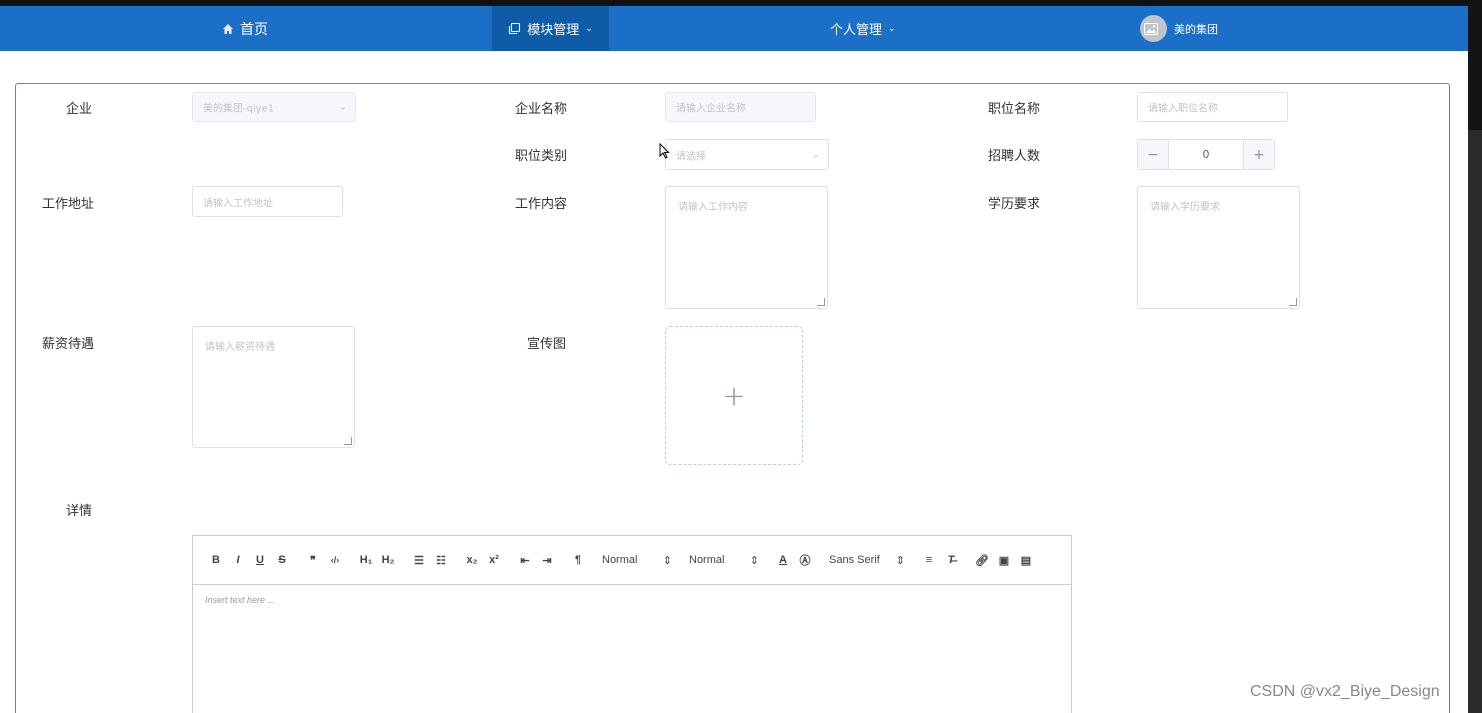 The image size is (1482, 713). Describe the element at coordinates (805, 560) in the screenshot. I see `background-color-icon: Ⓐ` at that location.